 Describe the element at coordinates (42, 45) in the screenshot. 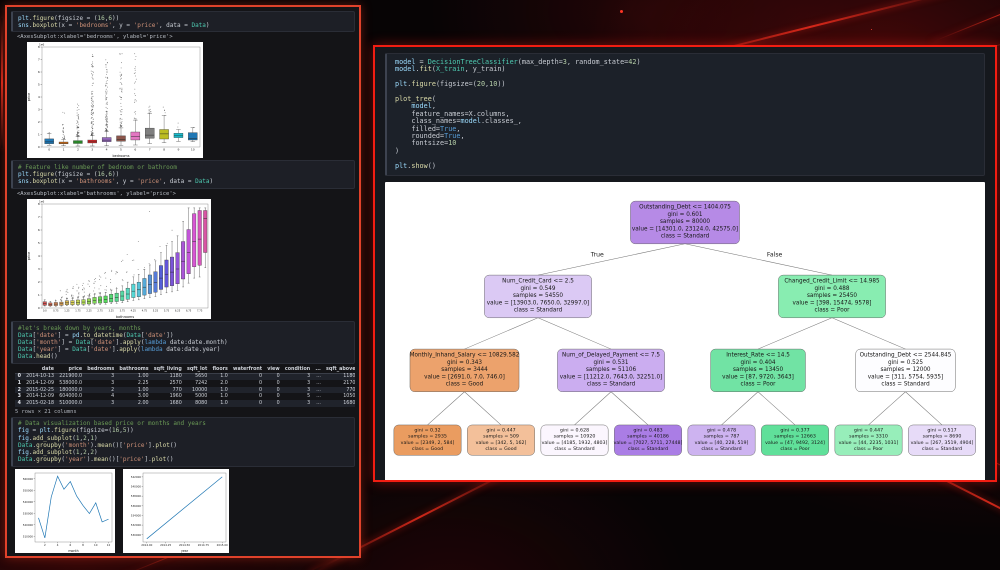

I see `svg-text: 1e6` at that location.